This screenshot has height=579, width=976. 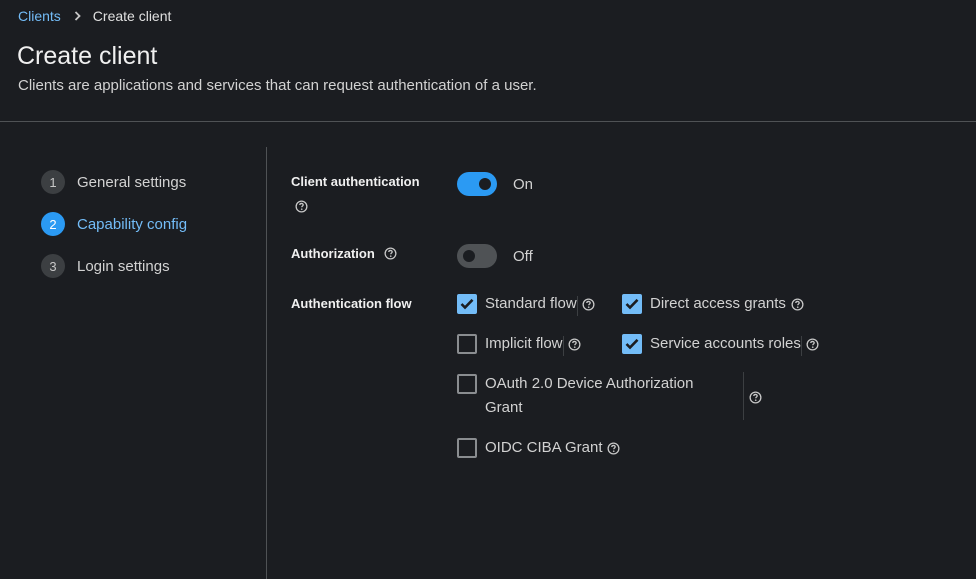 What do you see at coordinates (77, 16) in the screenshot?
I see `chevron-right-icon` at bounding box center [77, 16].